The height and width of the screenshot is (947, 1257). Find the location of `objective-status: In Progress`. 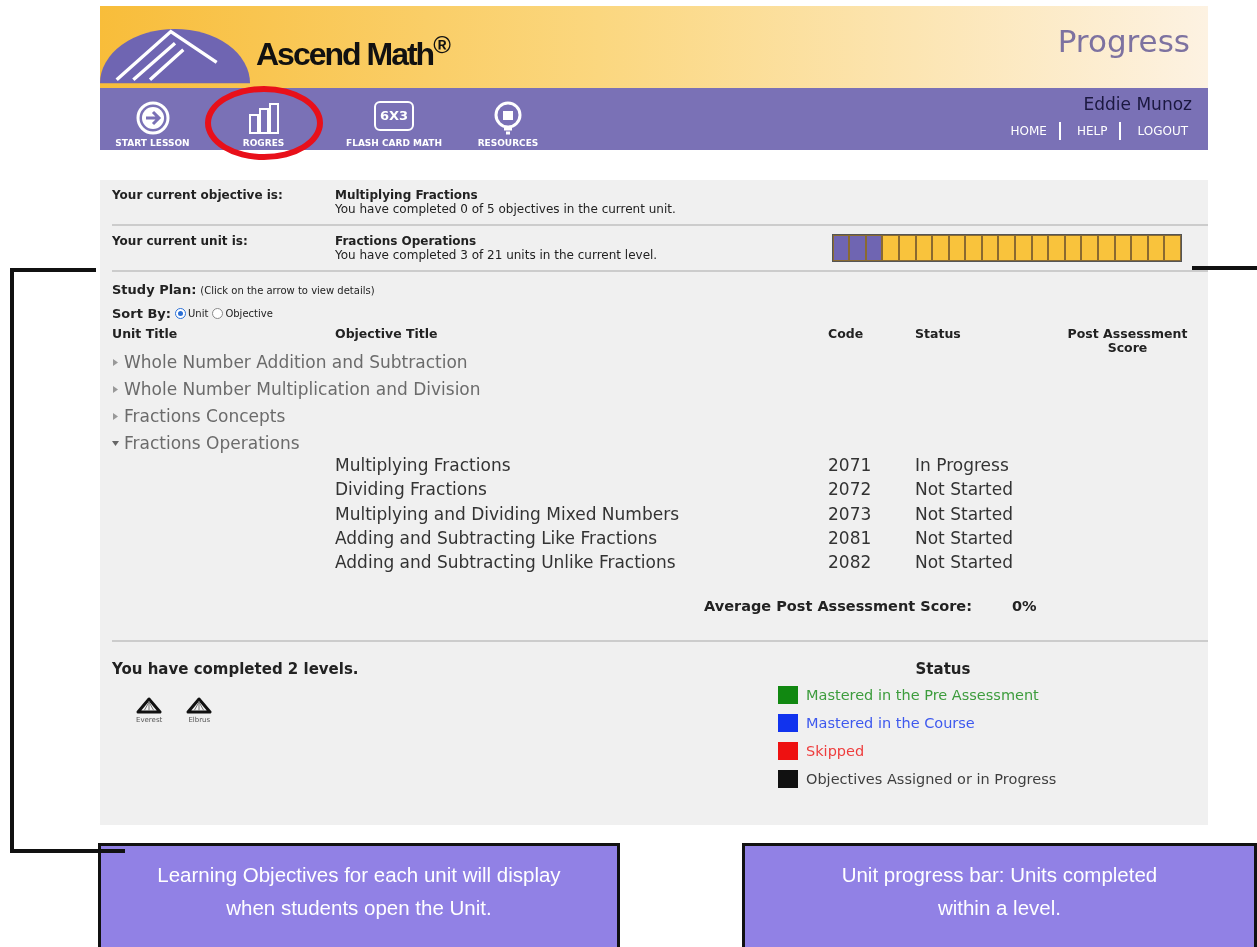

objective-status: In Progress is located at coordinates (962, 465).